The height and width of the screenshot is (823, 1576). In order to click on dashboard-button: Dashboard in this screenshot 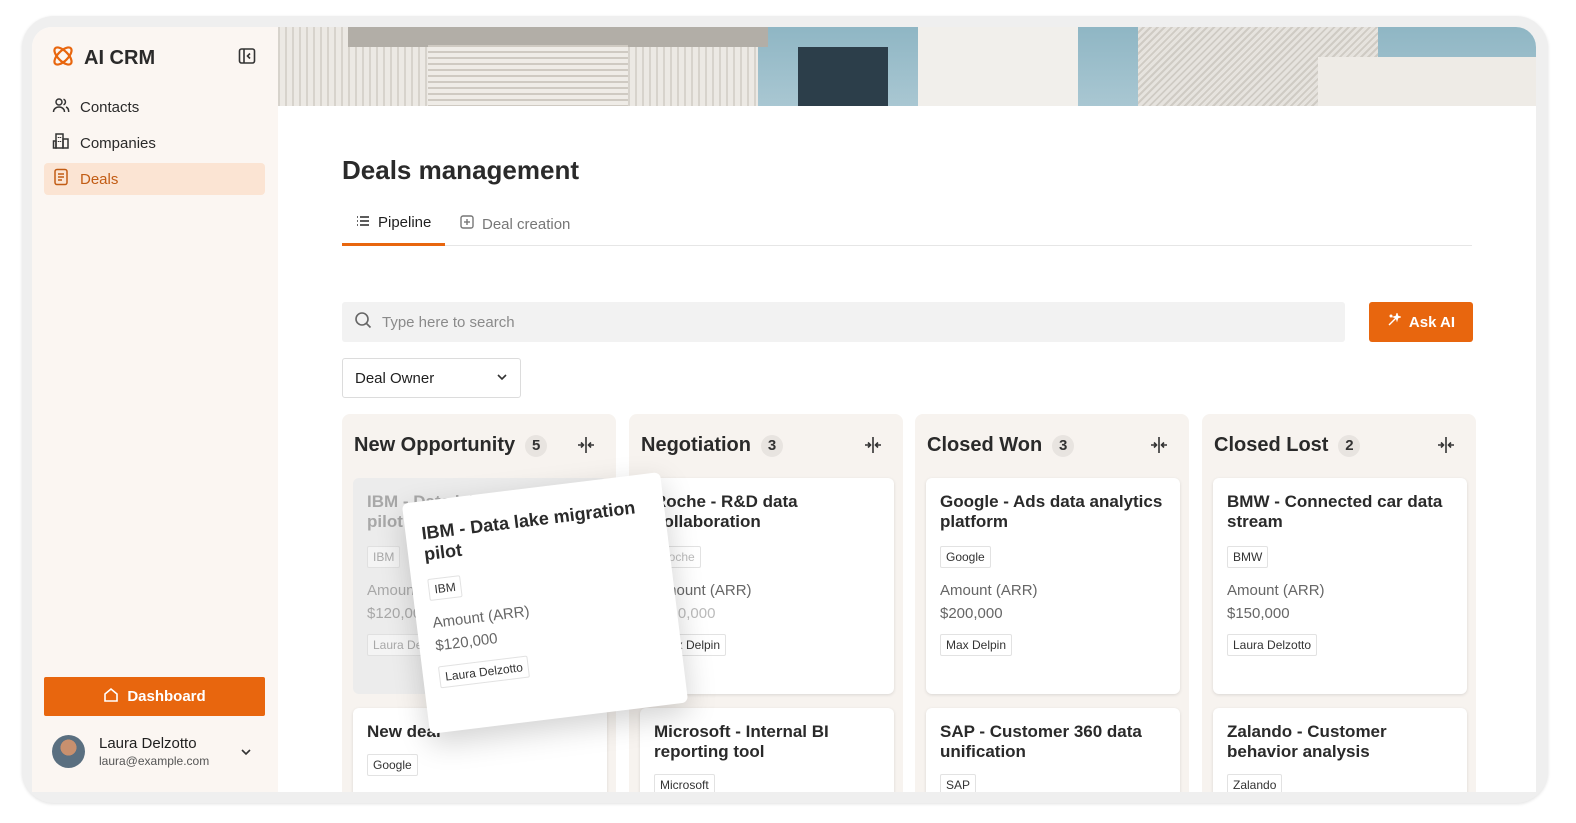, I will do `click(154, 696)`.